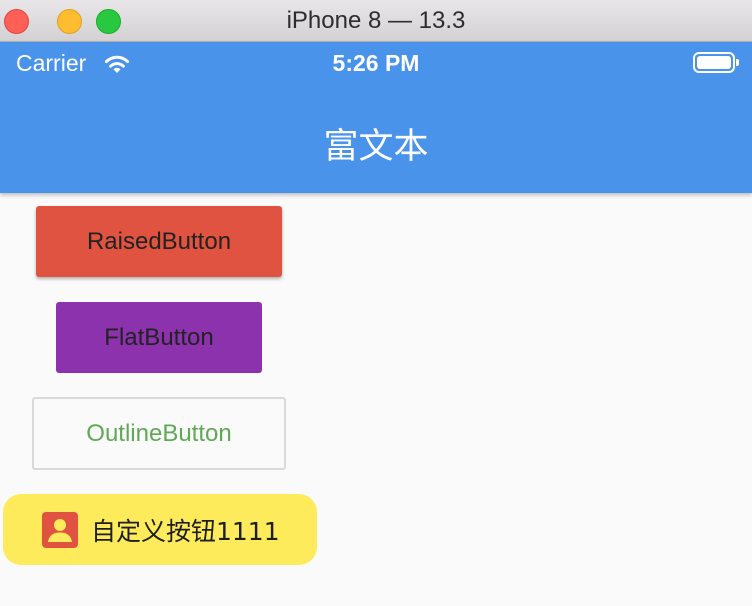 This screenshot has width=752, height=606. Describe the element at coordinates (376, 147) in the screenshot. I see `page-title: 富文本` at that location.